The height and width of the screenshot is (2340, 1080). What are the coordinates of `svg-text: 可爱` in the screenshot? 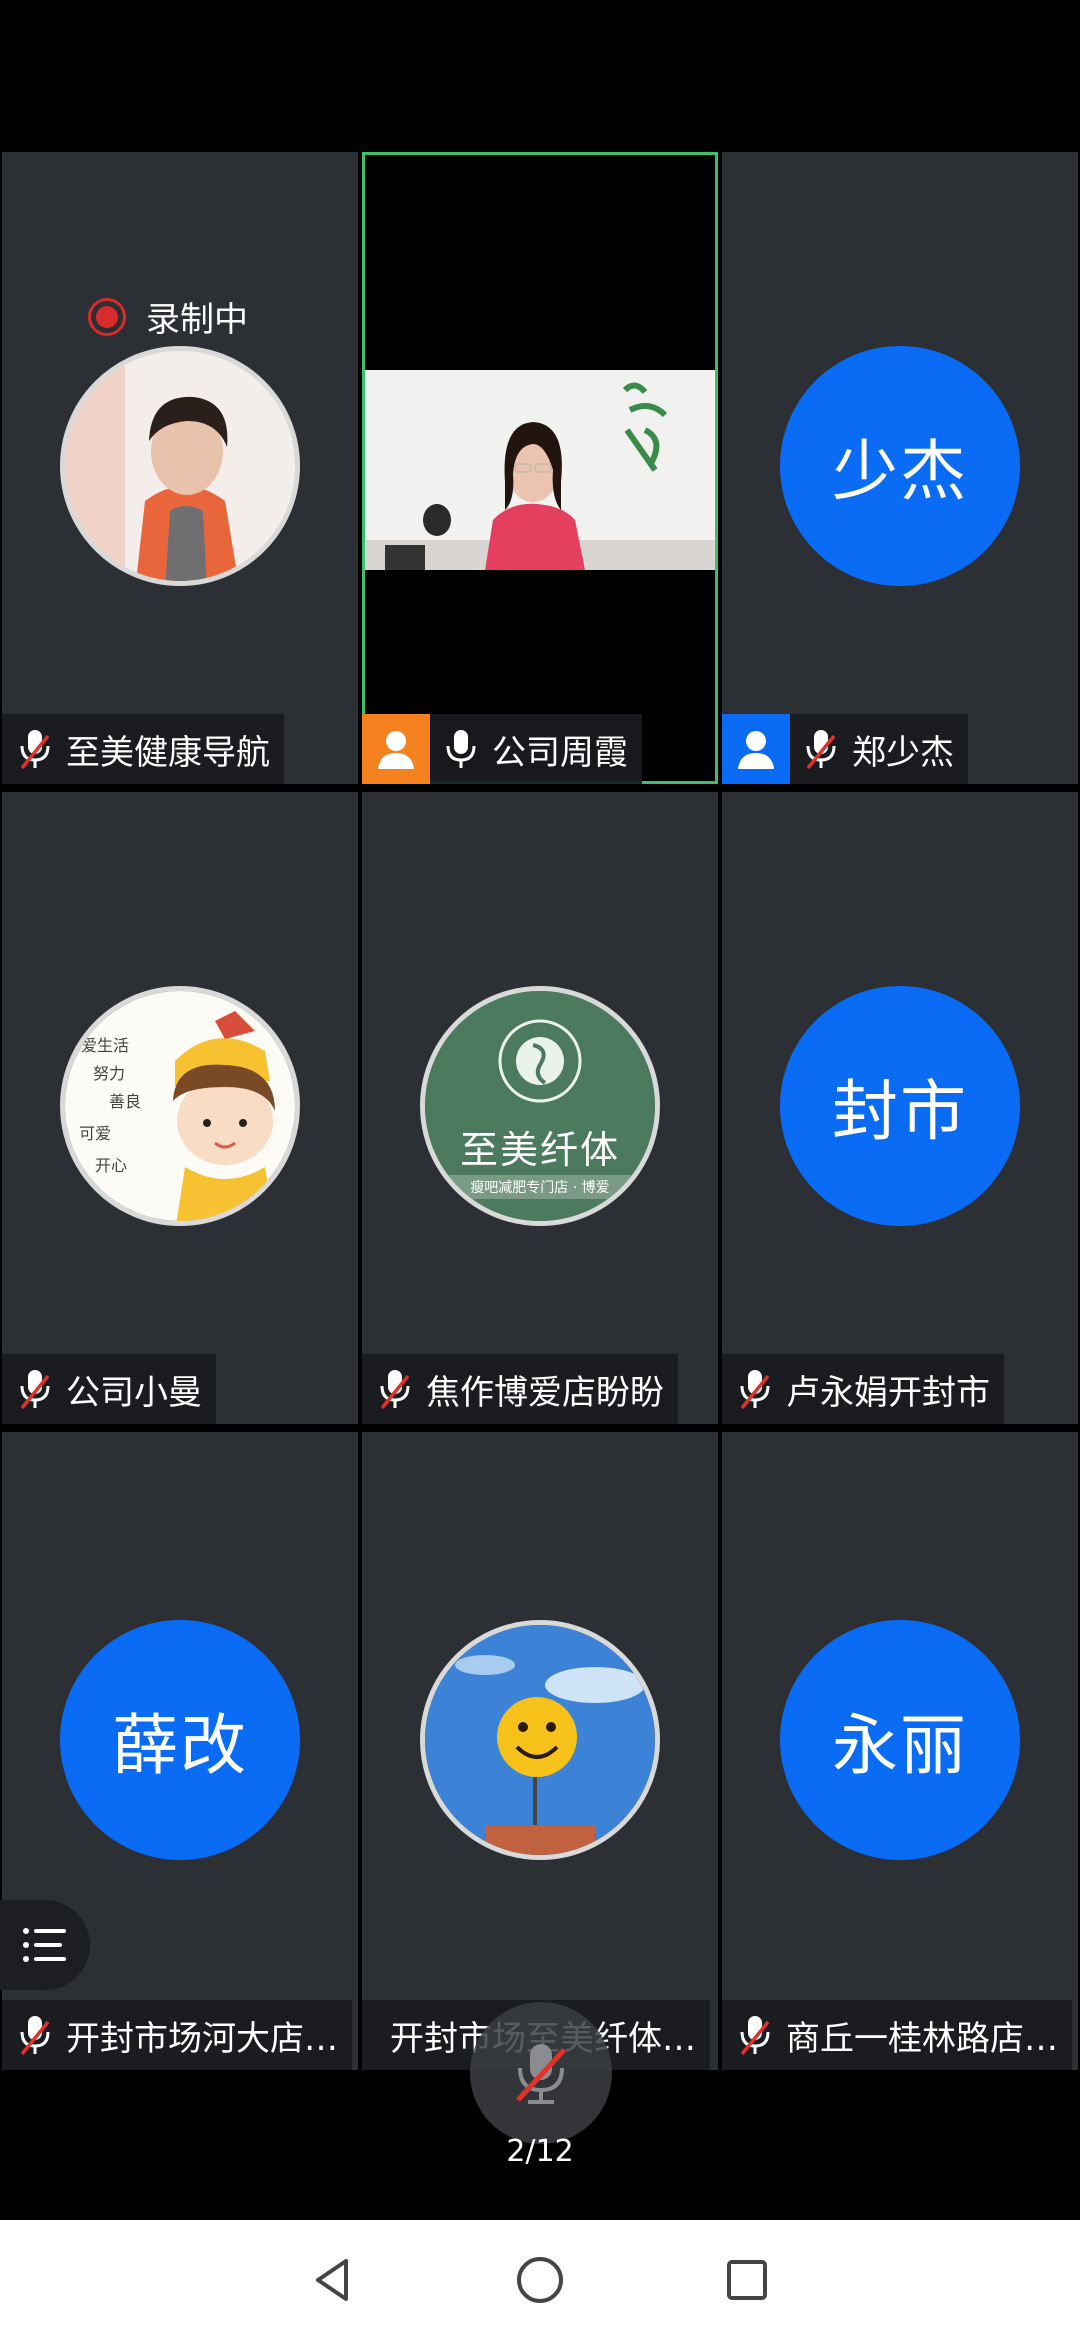 It's located at (95, 1133).